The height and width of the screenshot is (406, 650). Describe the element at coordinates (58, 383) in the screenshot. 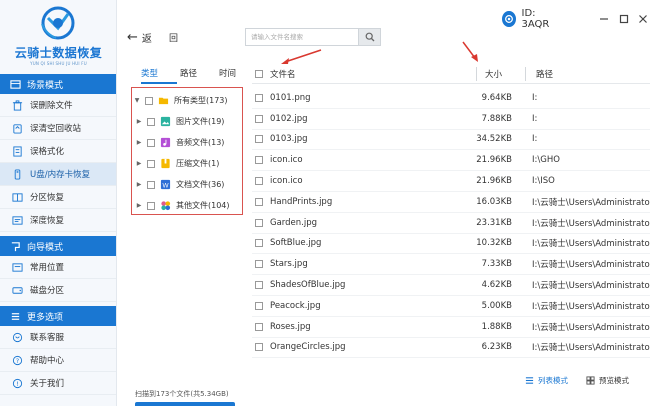

I see `nav-about-us: ! 关于我们` at that location.